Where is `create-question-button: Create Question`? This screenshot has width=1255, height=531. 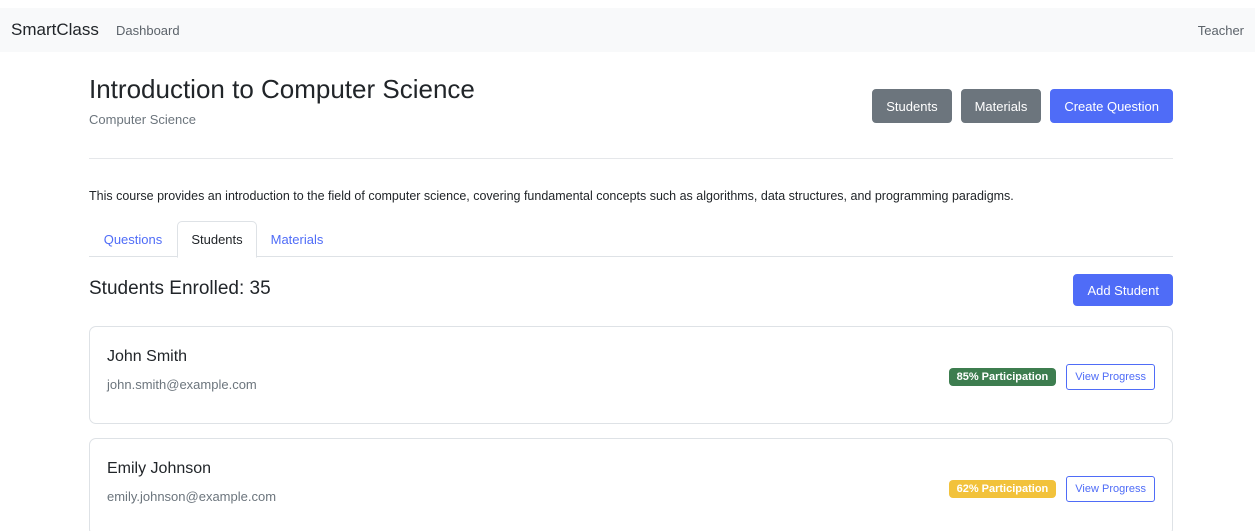
create-question-button: Create Question is located at coordinates (1111, 106).